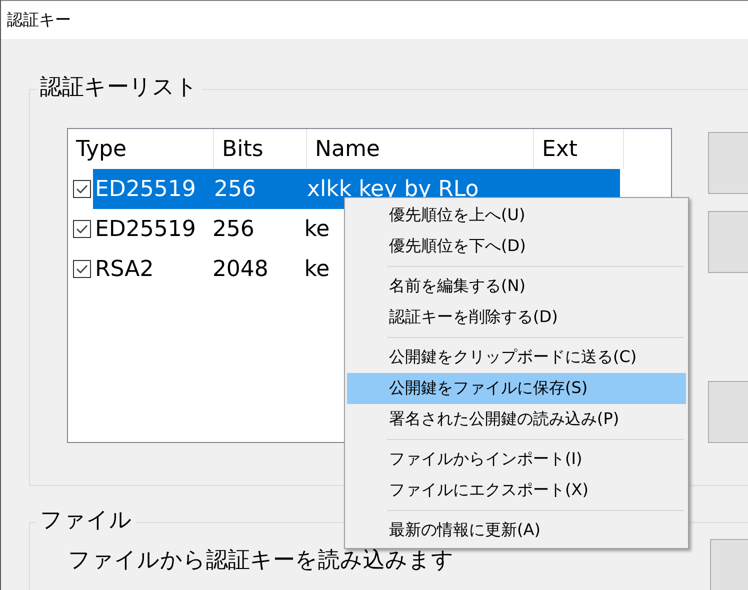  What do you see at coordinates (240, 269) in the screenshot?
I see `table-cell-text: 2048` at bounding box center [240, 269].